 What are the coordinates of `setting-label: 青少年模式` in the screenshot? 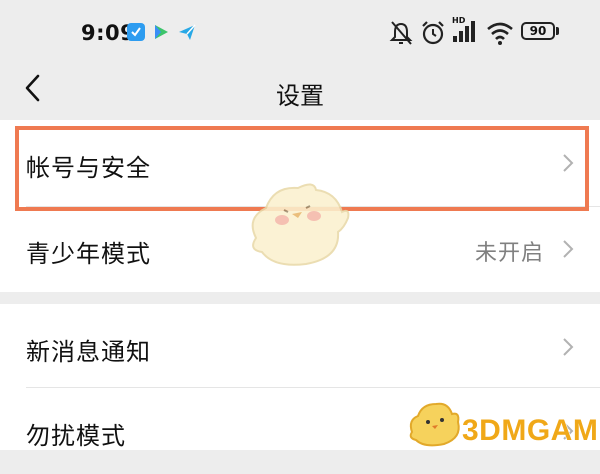 It's located at (88, 254).